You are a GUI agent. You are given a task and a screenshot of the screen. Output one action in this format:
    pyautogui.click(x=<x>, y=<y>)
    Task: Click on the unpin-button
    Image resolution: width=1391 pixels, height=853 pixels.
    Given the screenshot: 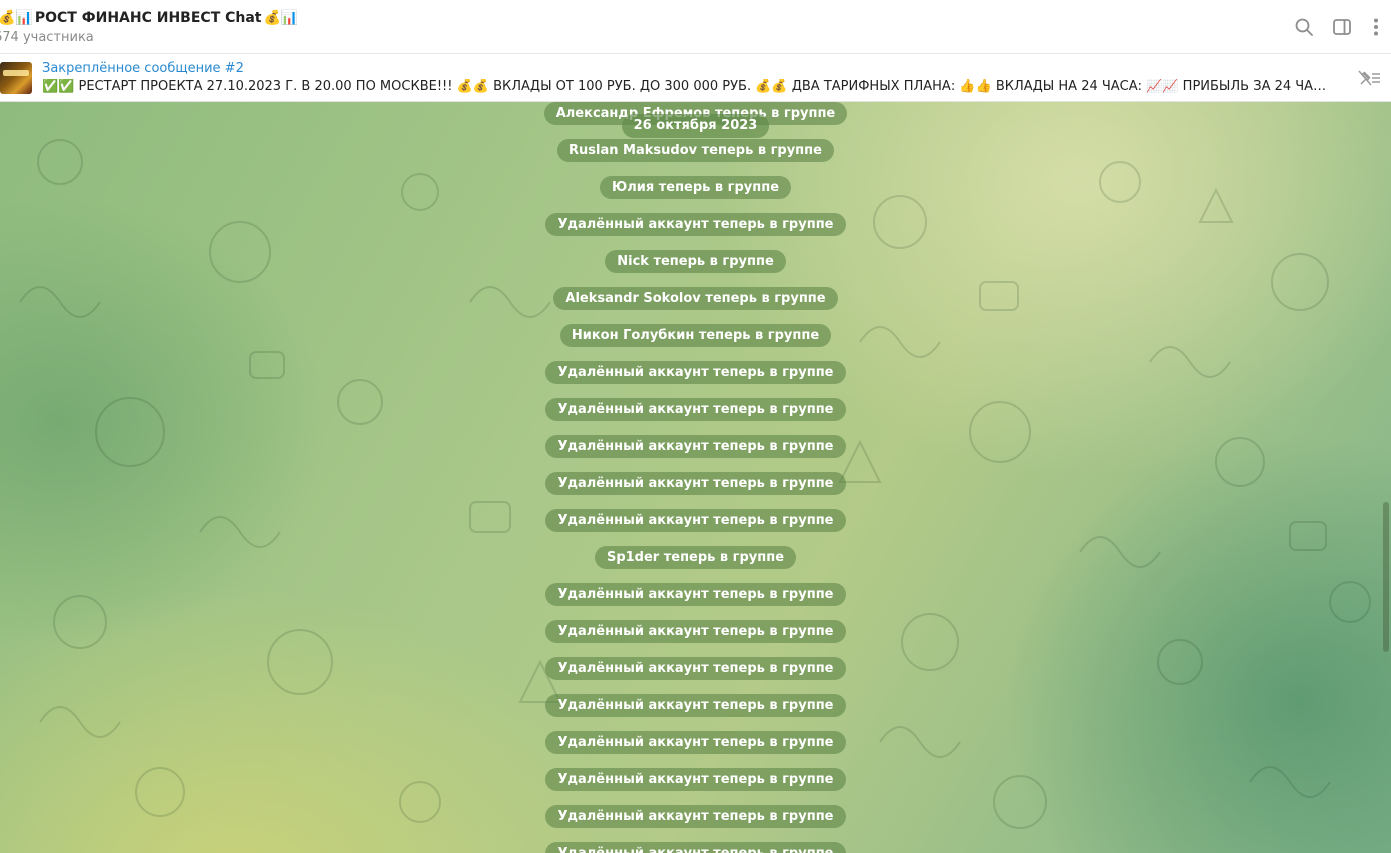 What is the action you would take?
    pyautogui.click(x=1368, y=78)
    